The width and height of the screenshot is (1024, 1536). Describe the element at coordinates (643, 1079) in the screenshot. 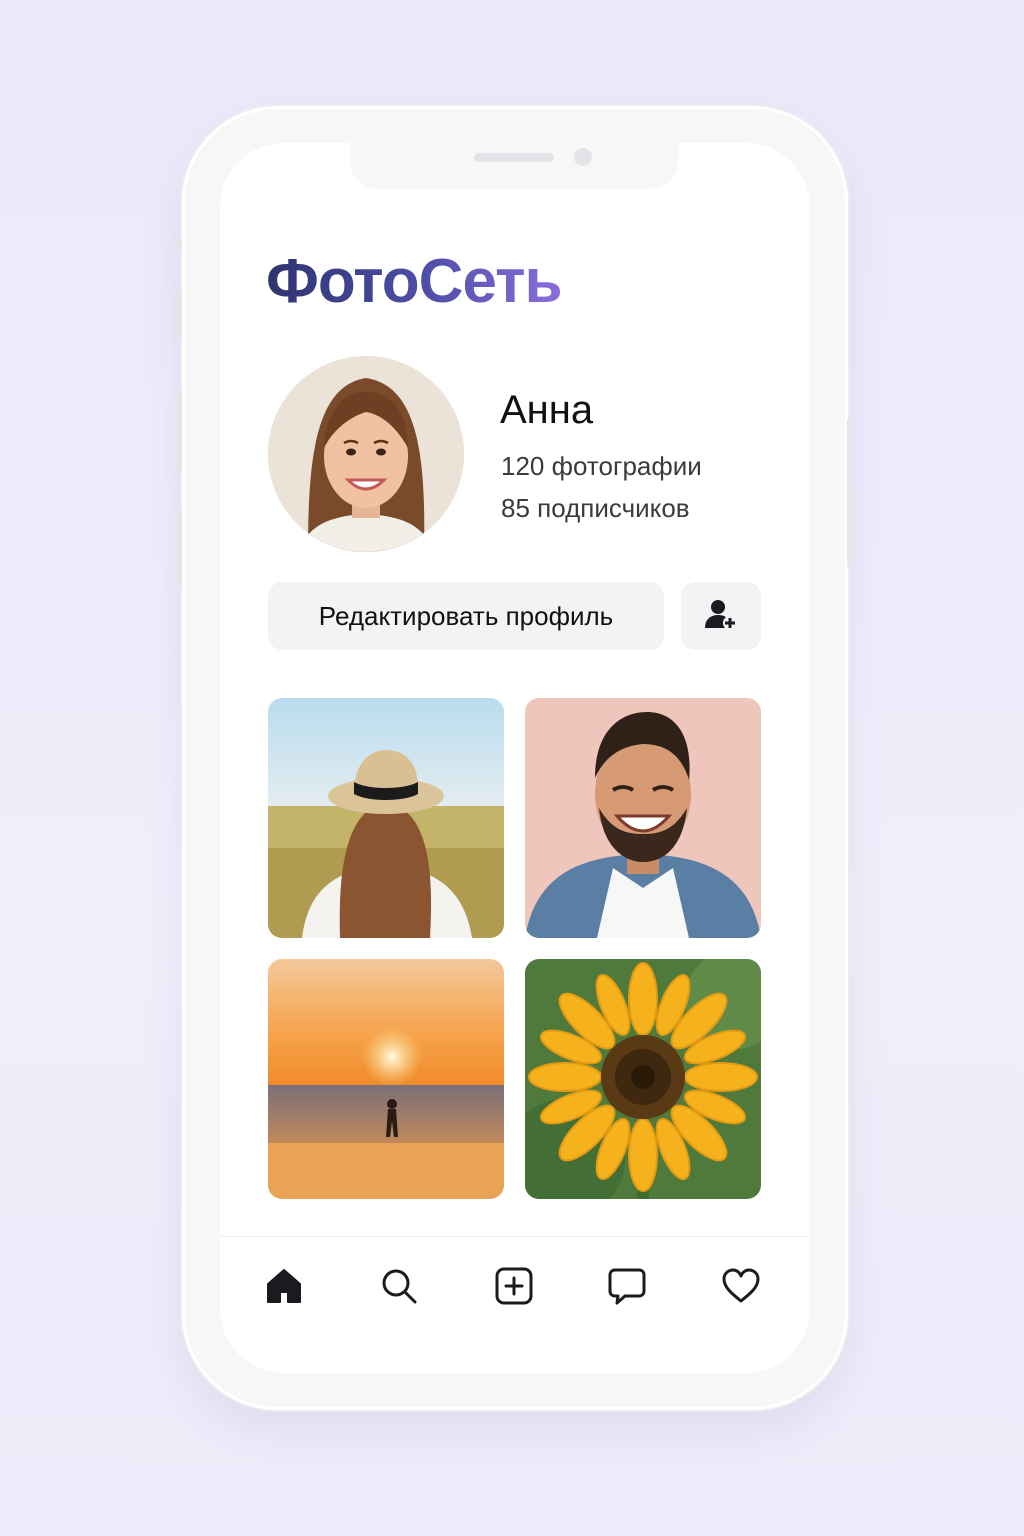

I see `photo-sunflower` at that location.